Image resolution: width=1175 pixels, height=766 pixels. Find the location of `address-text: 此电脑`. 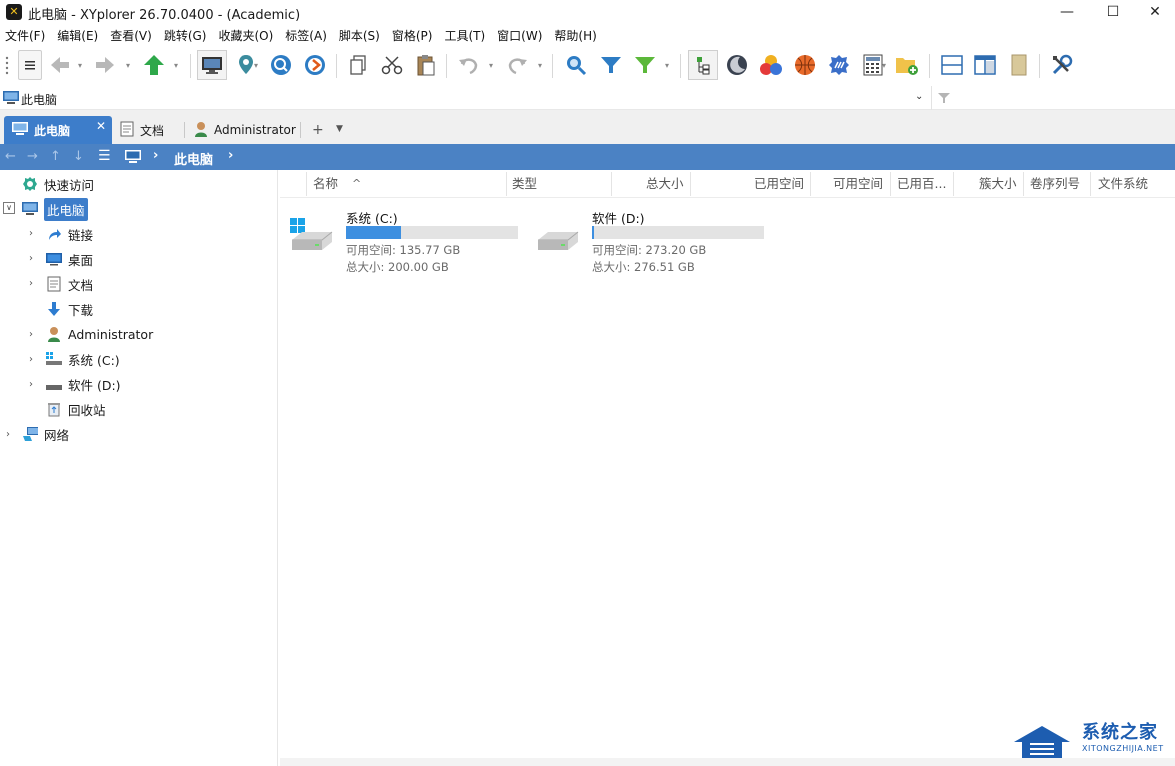

address-text: 此电脑 is located at coordinates (39, 99).